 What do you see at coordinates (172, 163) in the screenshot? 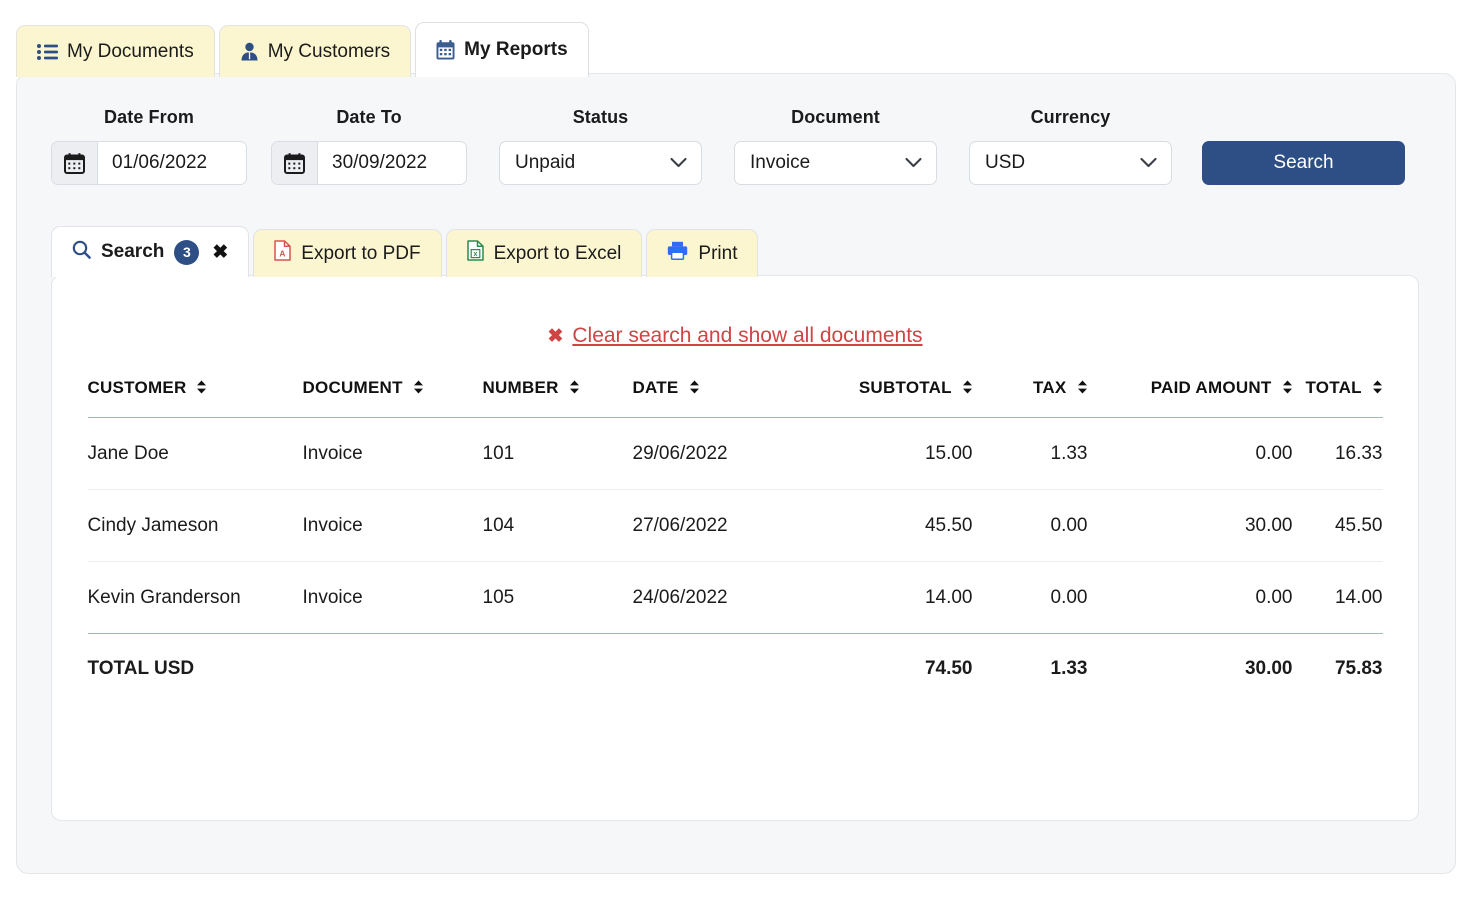
I see `date-from-value: 01/06/2022` at bounding box center [172, 163].